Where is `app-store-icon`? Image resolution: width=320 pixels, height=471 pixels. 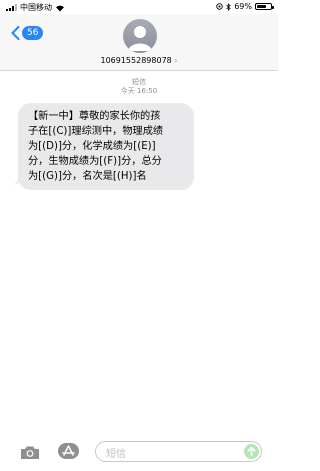
app-store-icon is located at coordinates (68, 451).